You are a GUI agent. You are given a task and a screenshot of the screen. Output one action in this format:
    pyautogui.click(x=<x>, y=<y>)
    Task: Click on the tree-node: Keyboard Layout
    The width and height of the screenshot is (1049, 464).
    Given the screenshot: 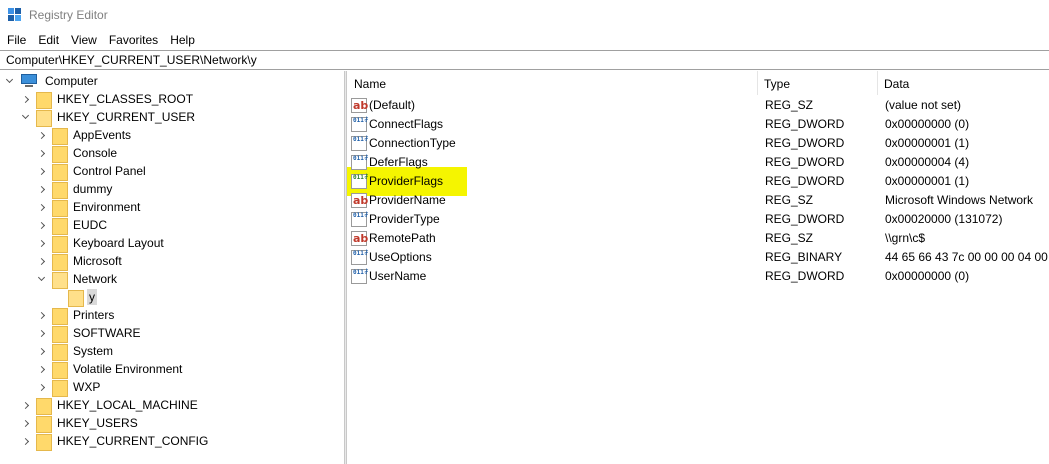 What is the action you would take?
    pyautogui.click(x=101, y=243)
    